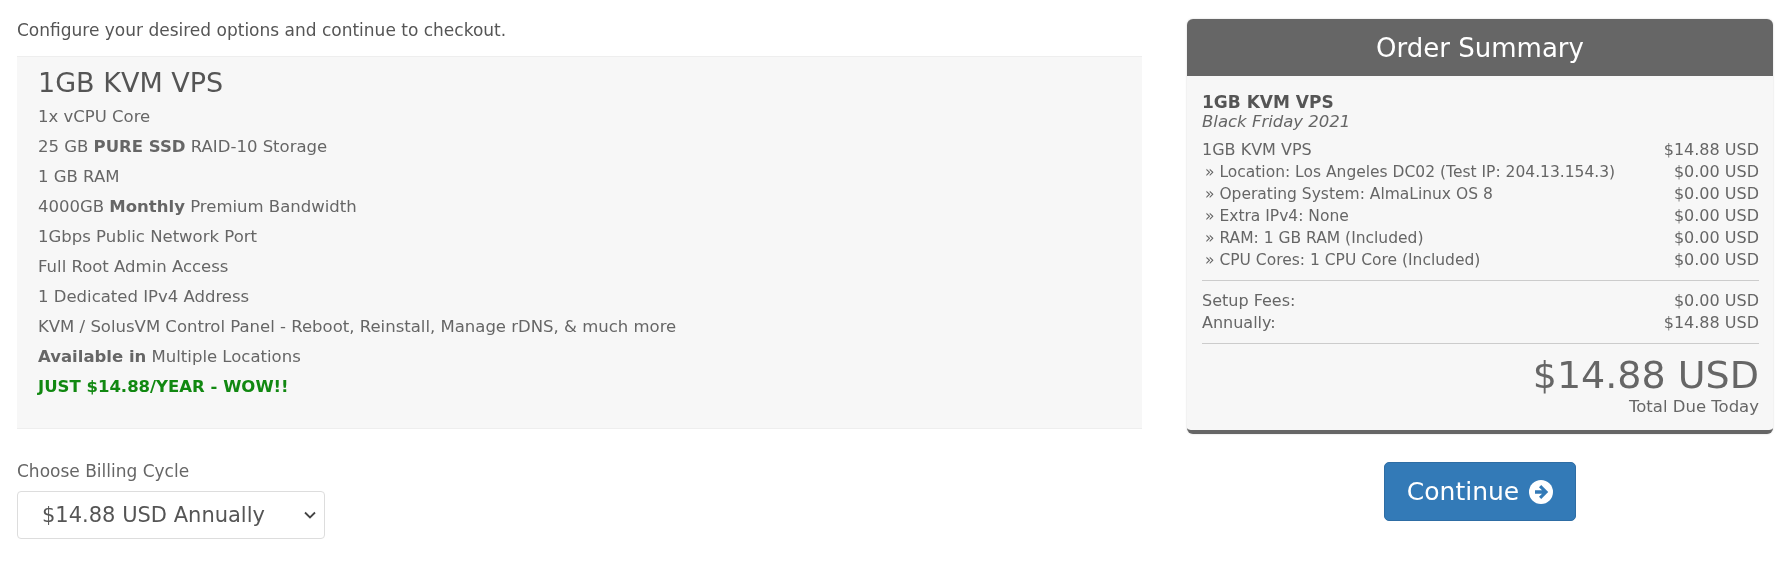 Image resolution: width=1784 pixels, height=568 pixels. What do you see at coordinates (310, 515) in the screenshot?
I see `caret-icon` at bounding box center [310, 515].